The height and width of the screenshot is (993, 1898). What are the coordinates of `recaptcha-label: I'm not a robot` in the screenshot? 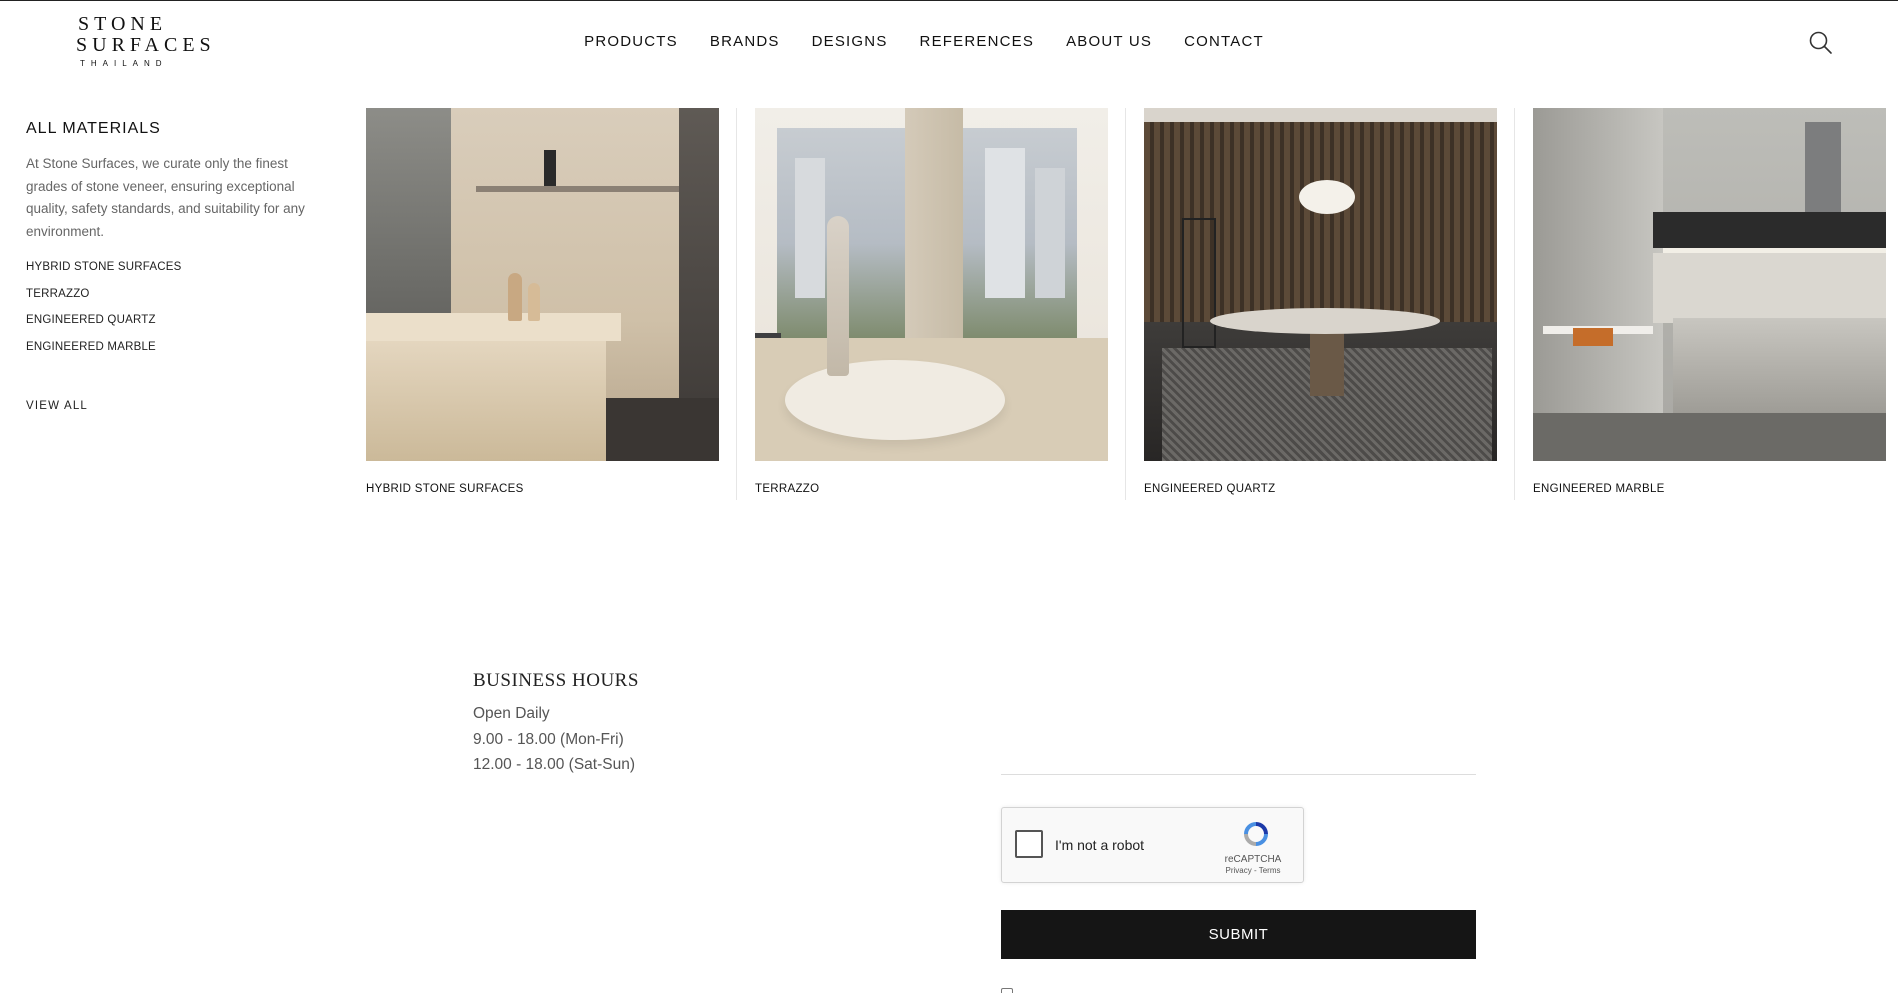 It's located at (1100, 845).